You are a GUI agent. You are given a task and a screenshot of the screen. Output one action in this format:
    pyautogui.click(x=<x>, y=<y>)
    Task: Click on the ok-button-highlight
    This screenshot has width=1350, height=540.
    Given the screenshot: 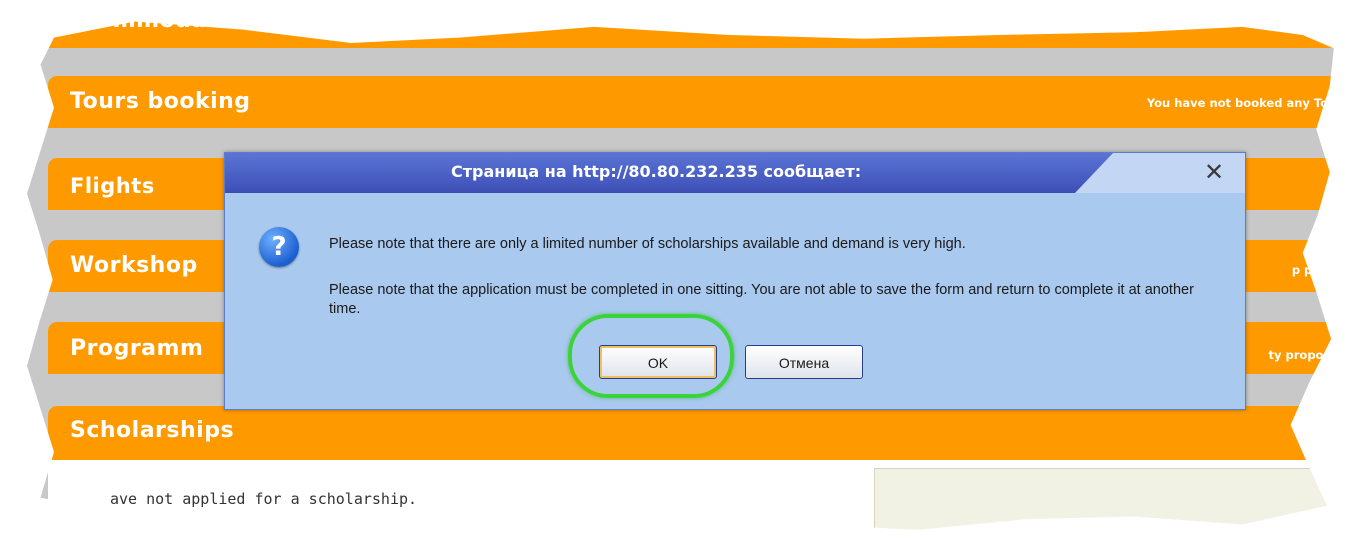 What is the action you would take?
    pyautogui.click(x=651, y=356)
    